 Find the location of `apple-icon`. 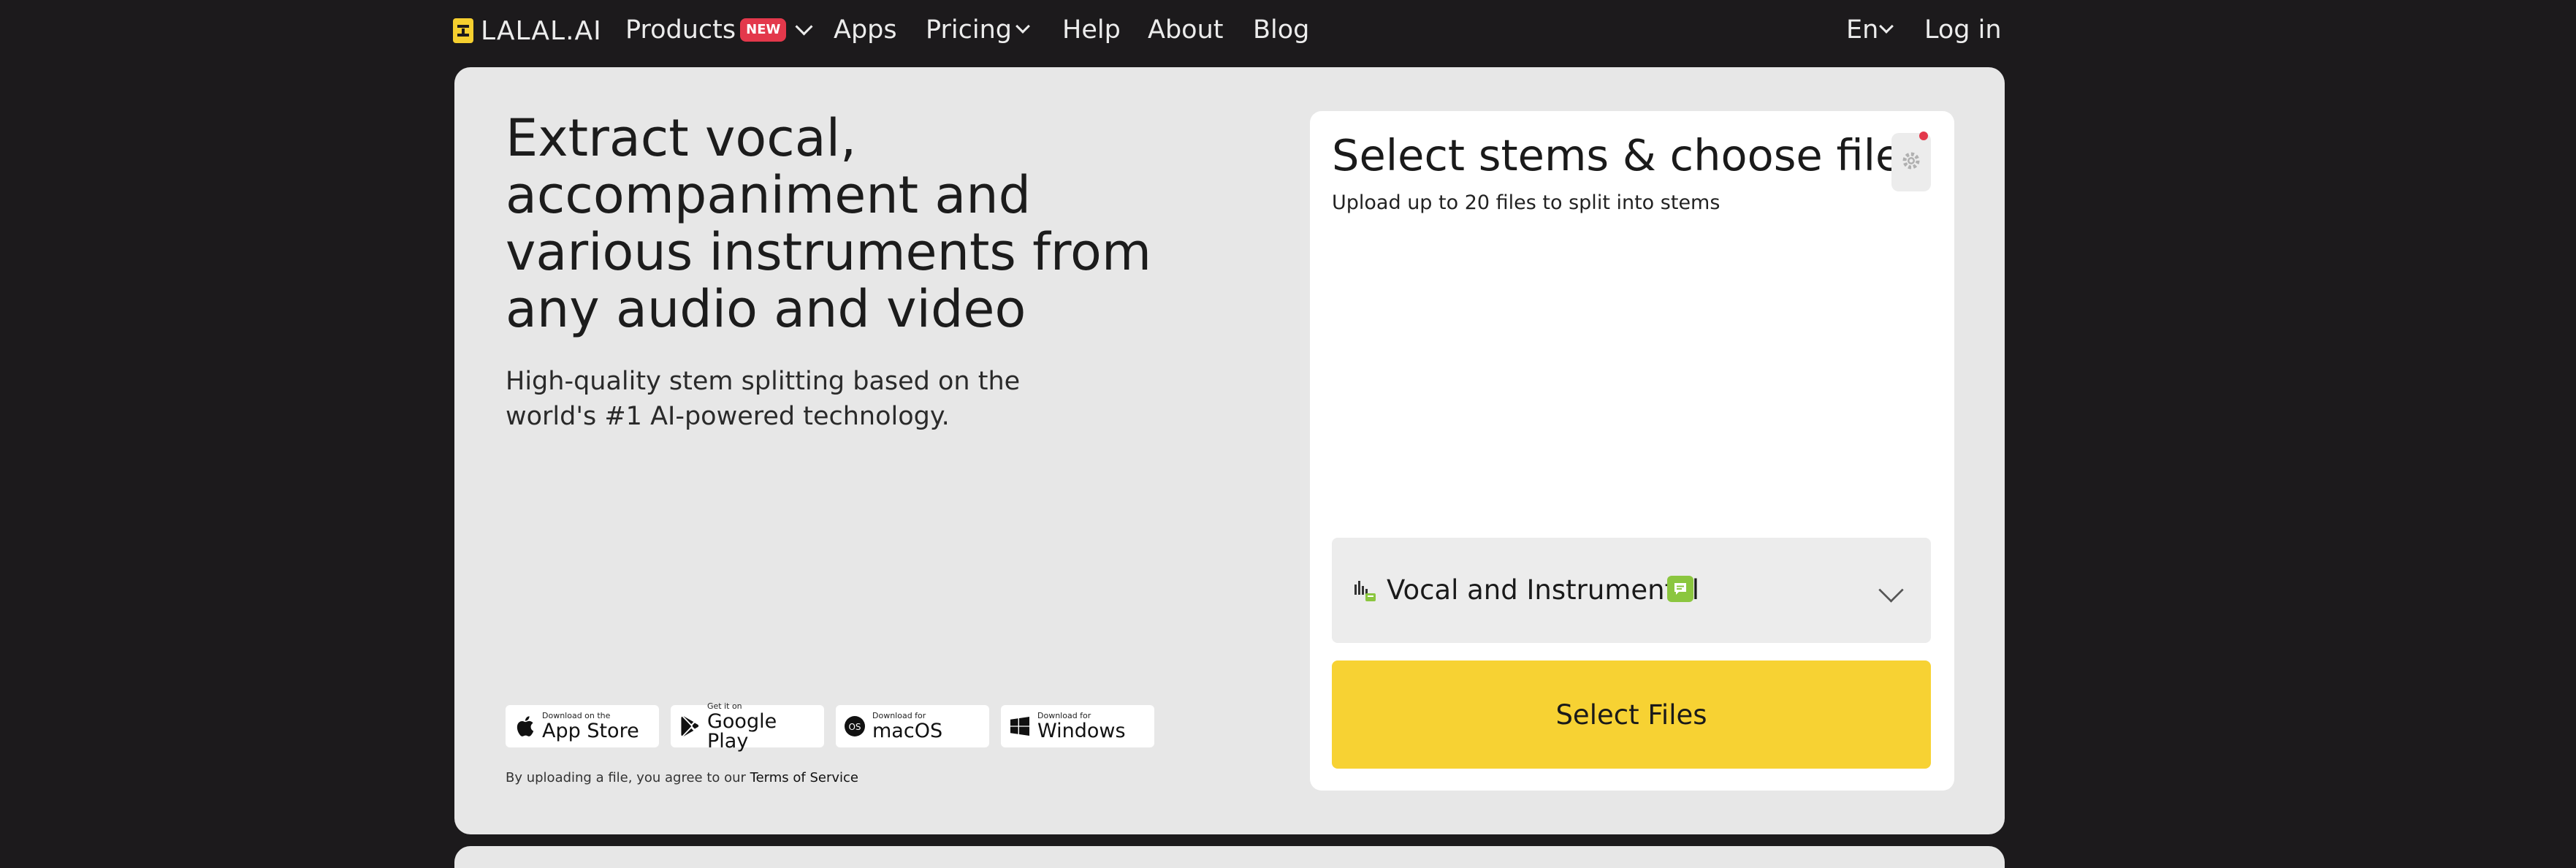

apple-icon is located at coordinates (525, 726).